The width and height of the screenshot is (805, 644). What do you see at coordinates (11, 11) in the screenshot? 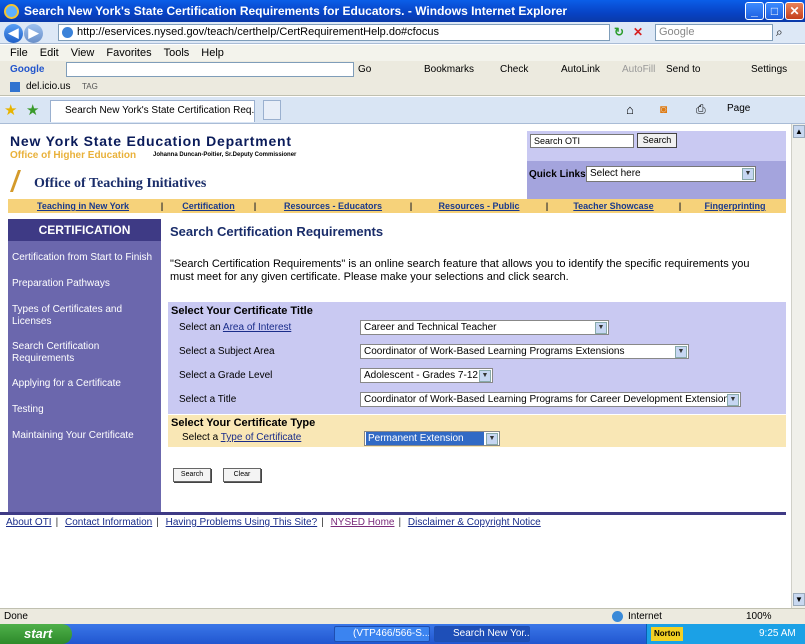
I see `ie-logo-icon` at bounding box center [11, 11].